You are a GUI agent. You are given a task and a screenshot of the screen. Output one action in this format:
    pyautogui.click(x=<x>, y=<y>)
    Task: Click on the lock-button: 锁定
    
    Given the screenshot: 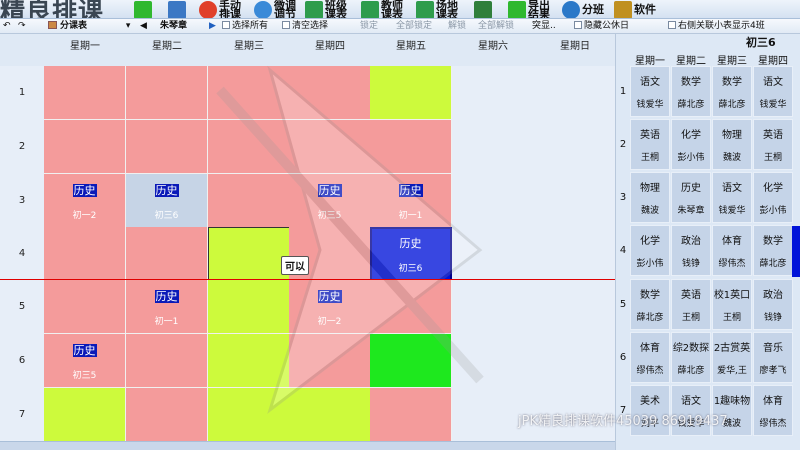 What is the action you would take?
    pyautogui.click(x=369, y=26)
    